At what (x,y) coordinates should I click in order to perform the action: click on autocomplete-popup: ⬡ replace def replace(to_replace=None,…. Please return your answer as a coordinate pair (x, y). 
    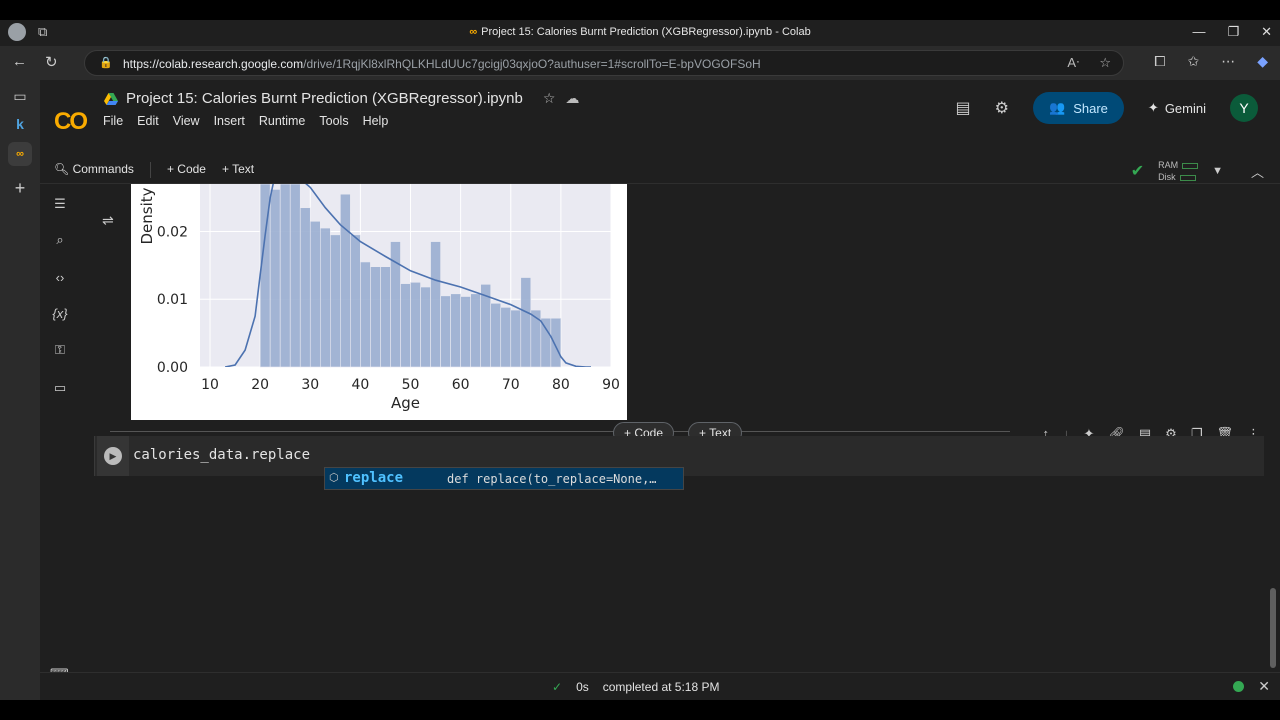
    Looking at the image, I should click on (504, 478).